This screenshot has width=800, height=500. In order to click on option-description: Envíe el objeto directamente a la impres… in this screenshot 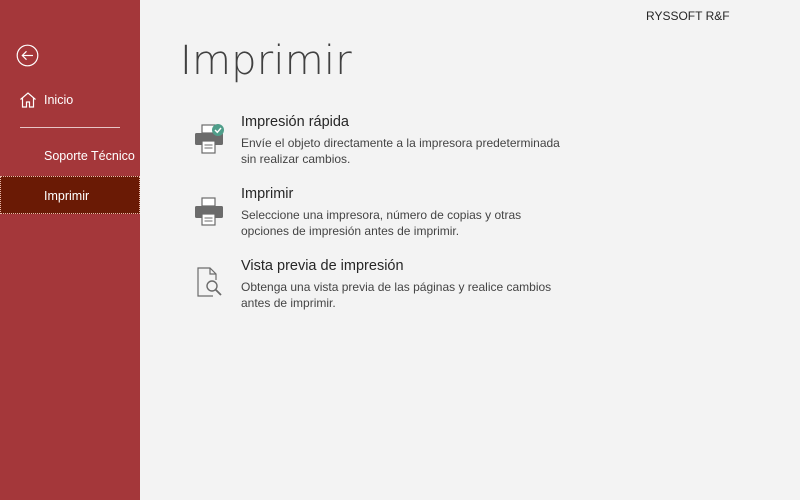, I will do `click(400, 151)`.